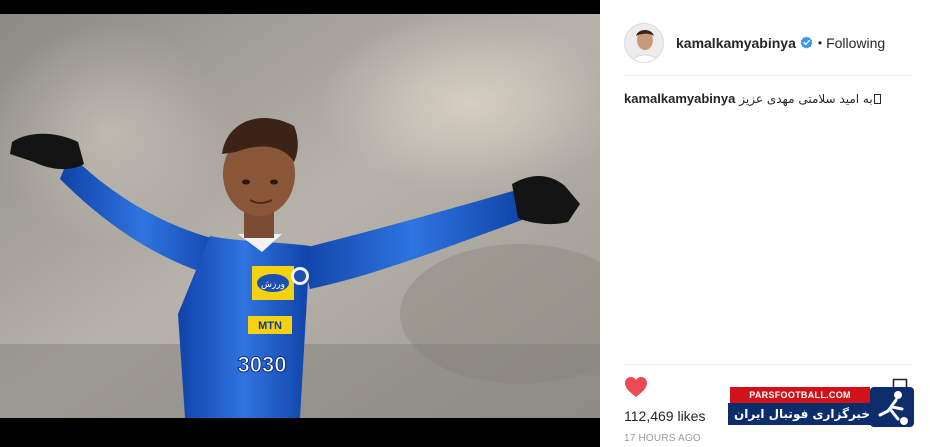 This screenshot has height=447, width=930. What do you see at coordinates (892, 407) in the screenshot?
I see `watermark-logo-icon` at bounding box center [892, 407].